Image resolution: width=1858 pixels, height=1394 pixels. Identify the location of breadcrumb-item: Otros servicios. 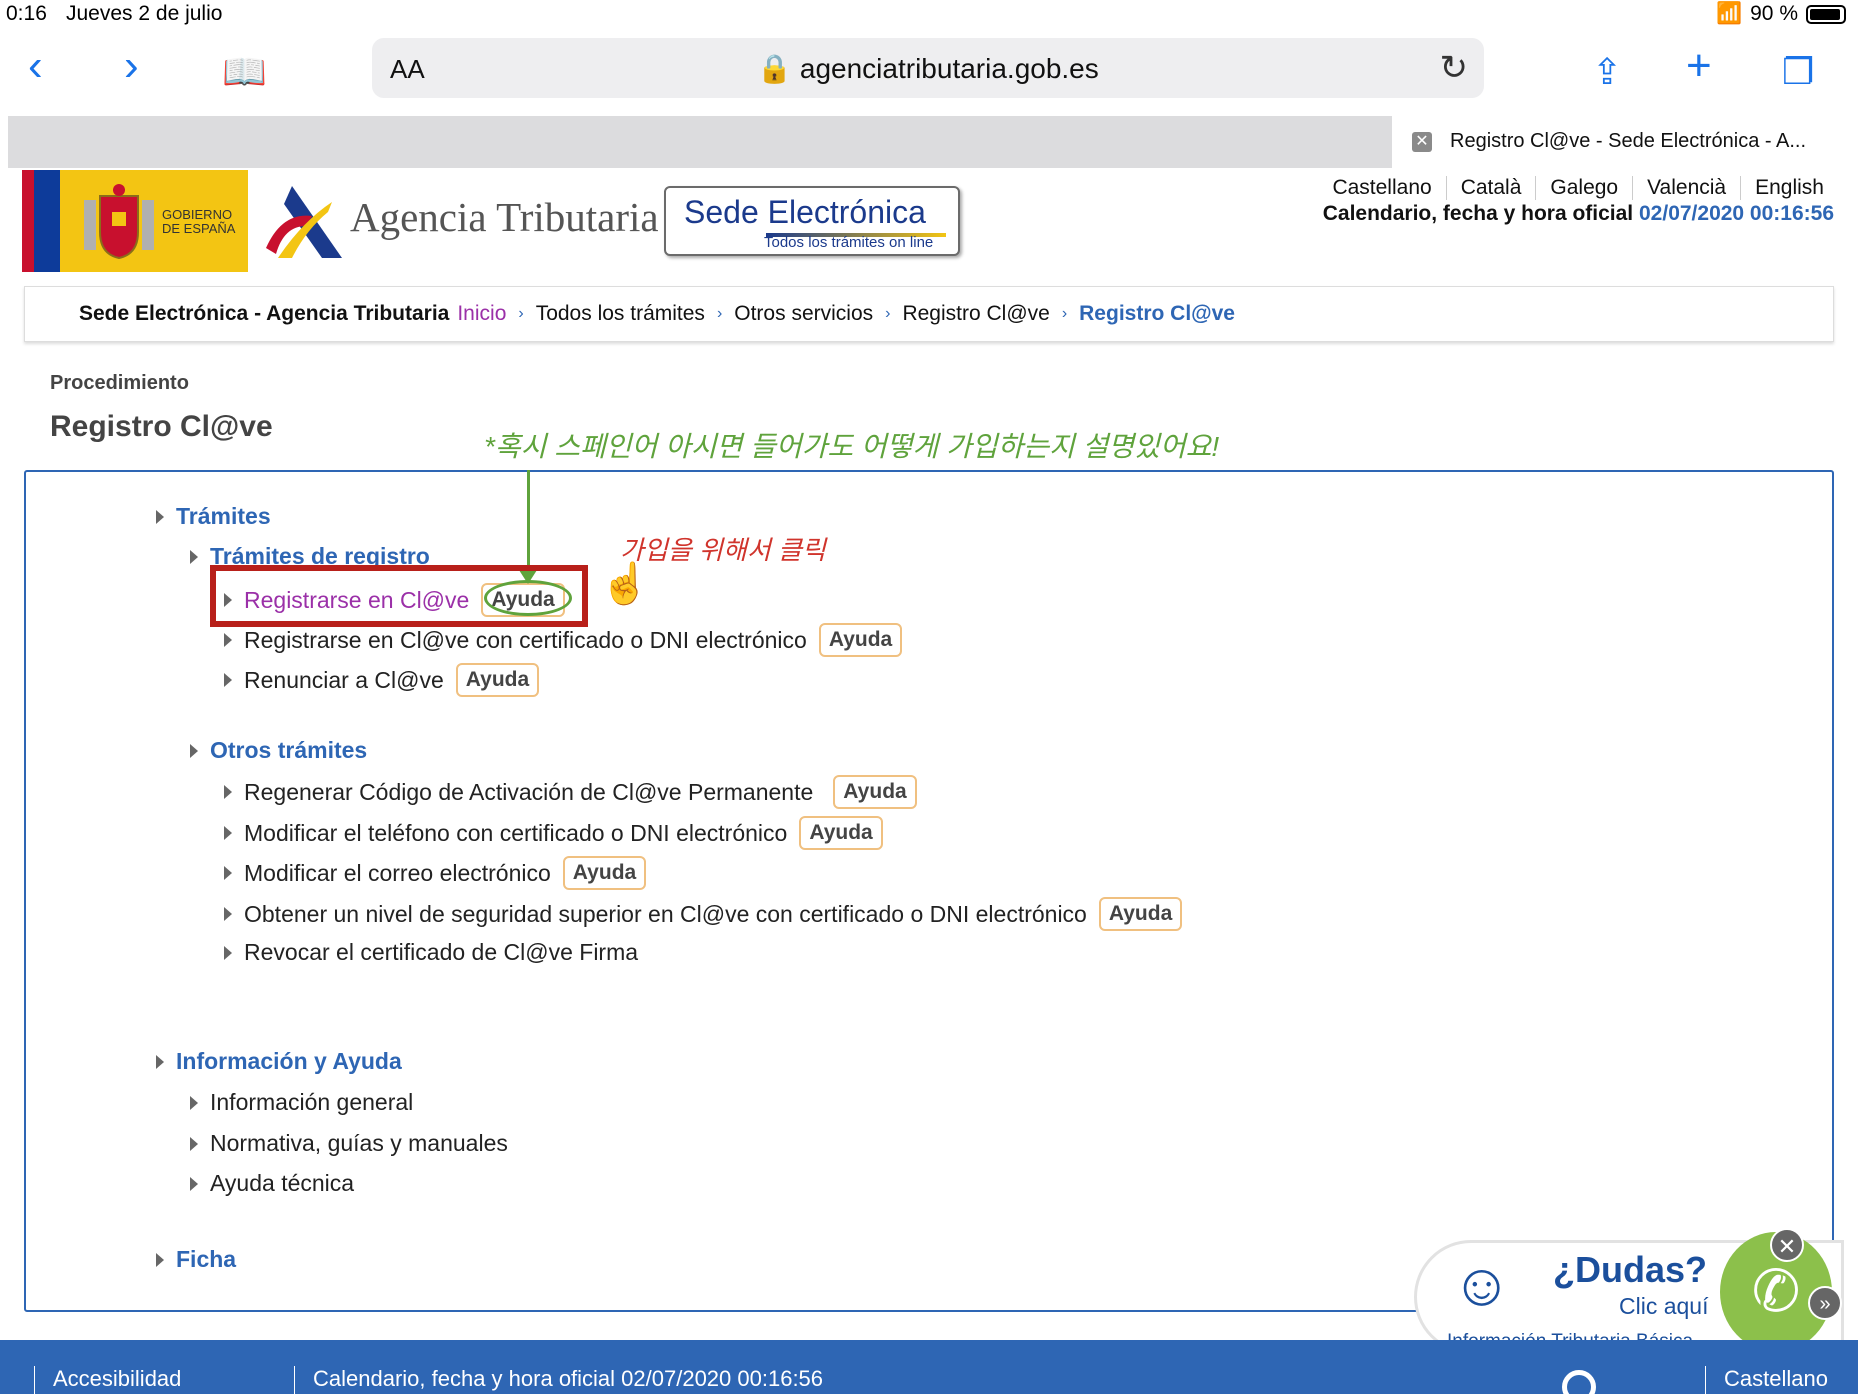
(803, 314).